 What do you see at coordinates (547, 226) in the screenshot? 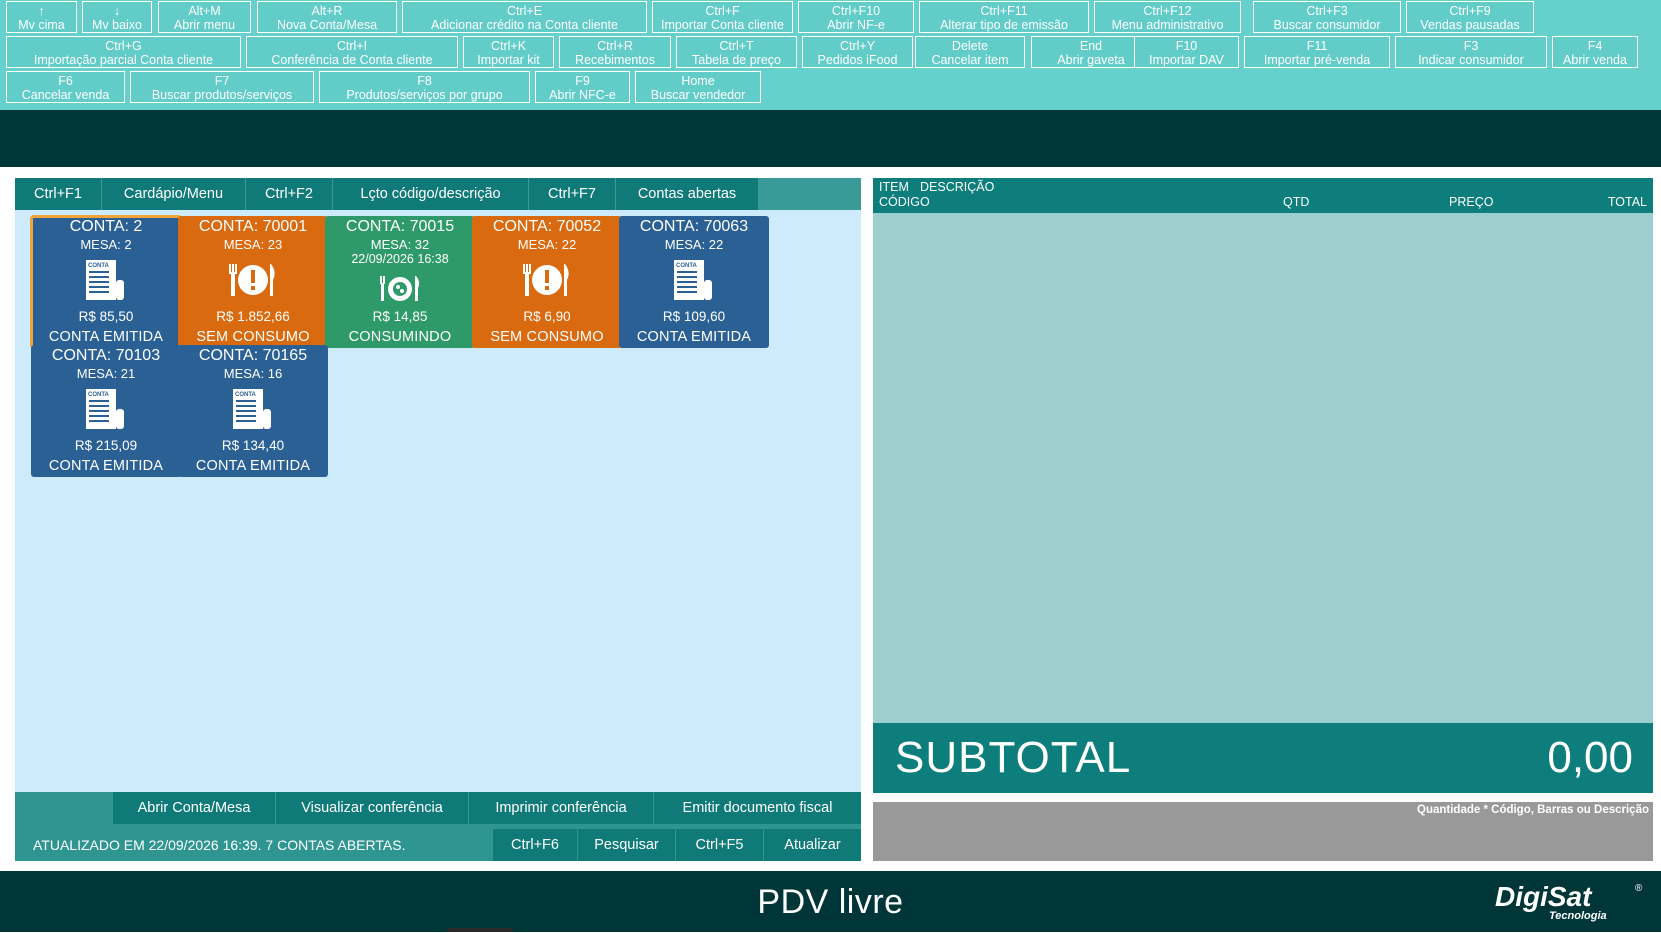
I see `account-number: CONTA: 70052` at bounding box center [547, 226].